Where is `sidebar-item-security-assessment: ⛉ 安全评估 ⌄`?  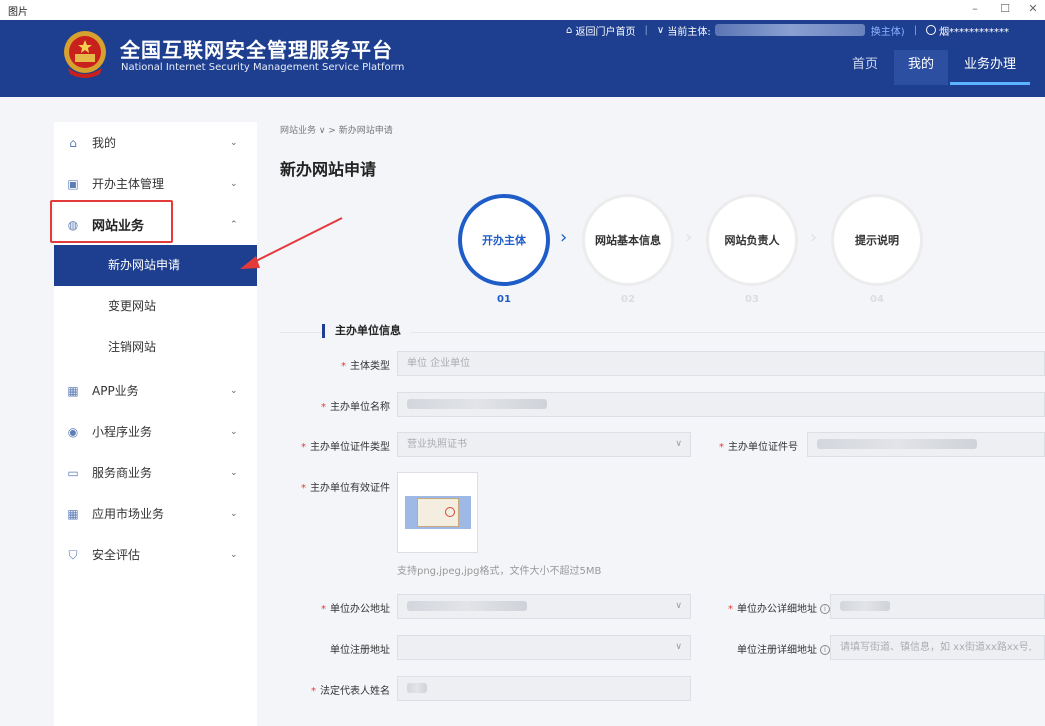
sidebar-item-security-assessment: ⛉ 安全评估 ⌄ is located at coordinates (155, 554).